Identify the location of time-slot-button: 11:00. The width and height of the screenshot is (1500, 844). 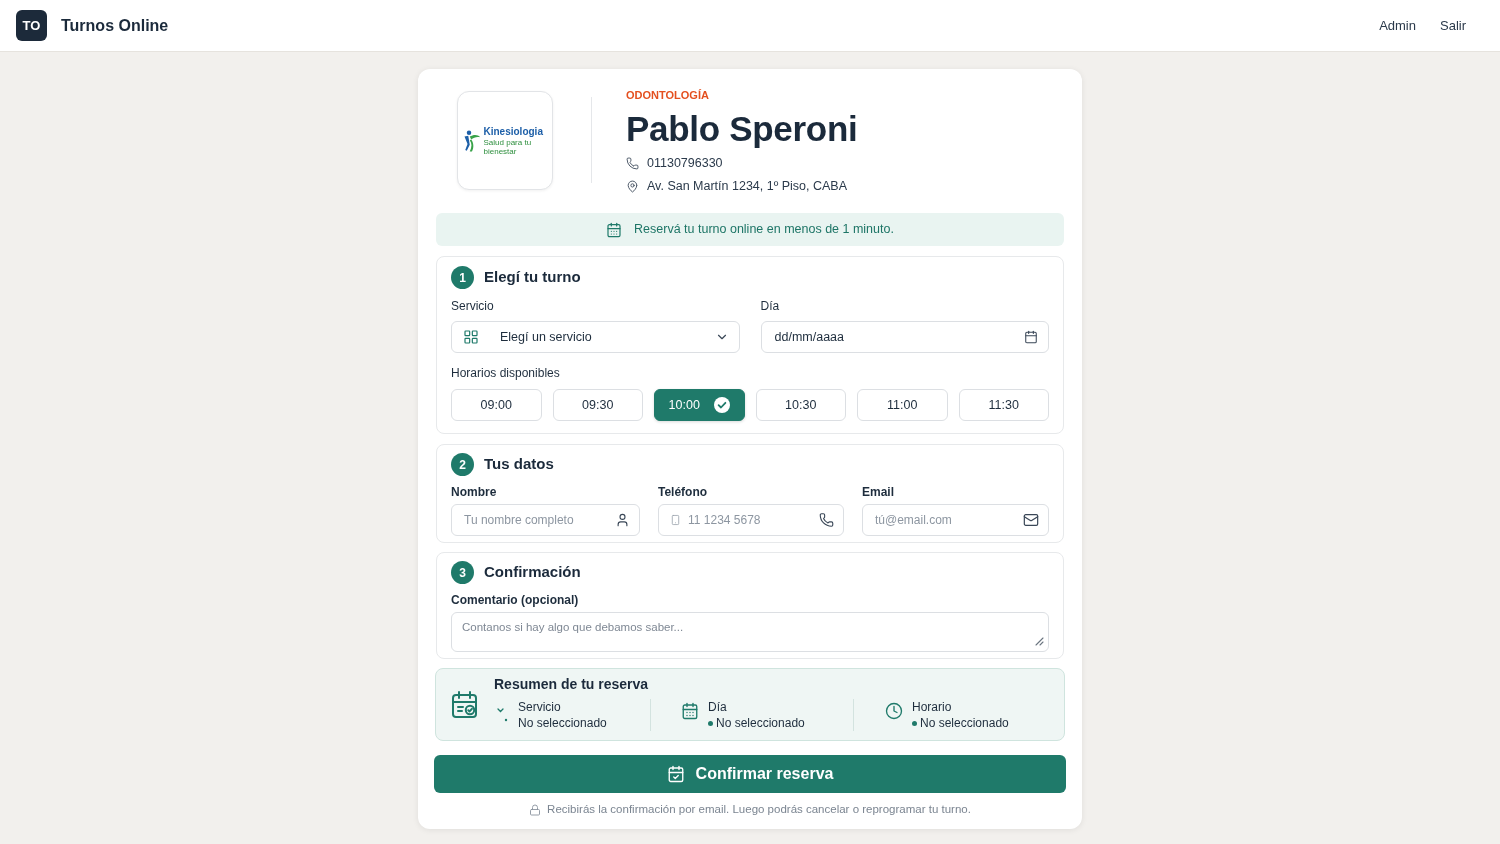
(902, 405).